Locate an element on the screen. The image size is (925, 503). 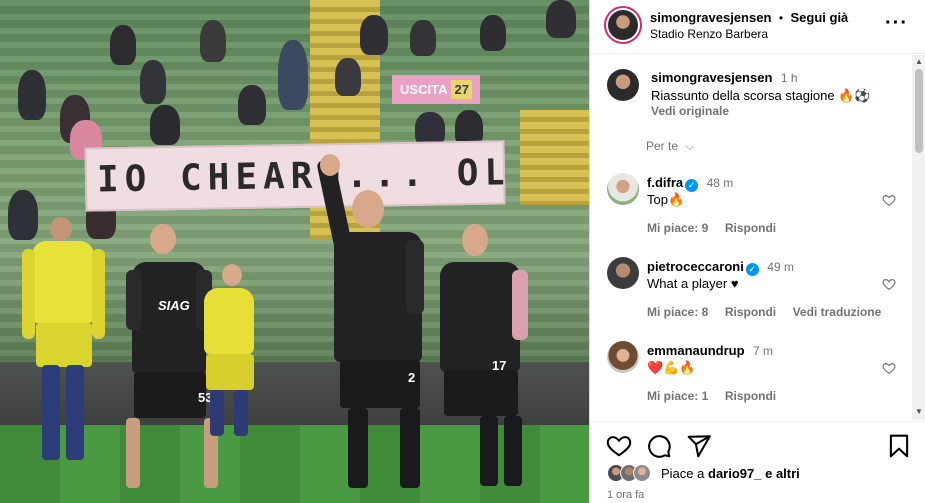
comment-filter-label: Per te is located at coordinates (662, 146).